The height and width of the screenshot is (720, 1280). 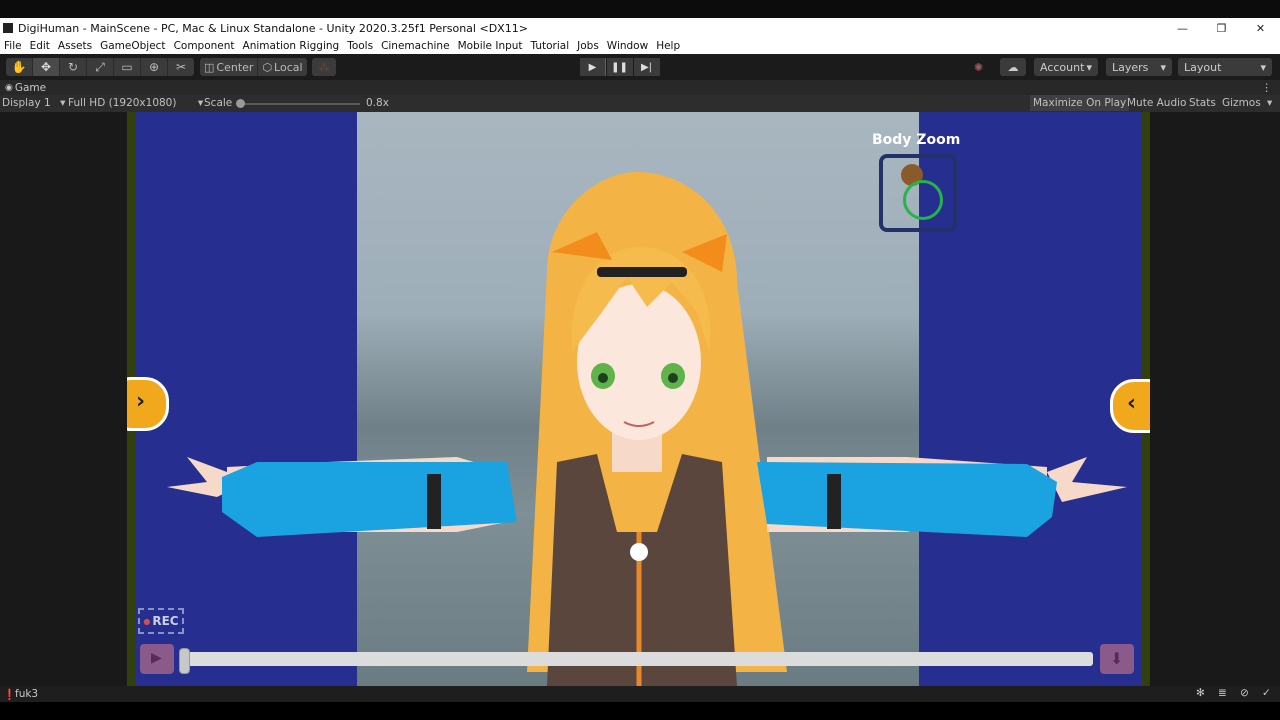 I want to click on timeline-slider-handle, so click(x=184, y=661).